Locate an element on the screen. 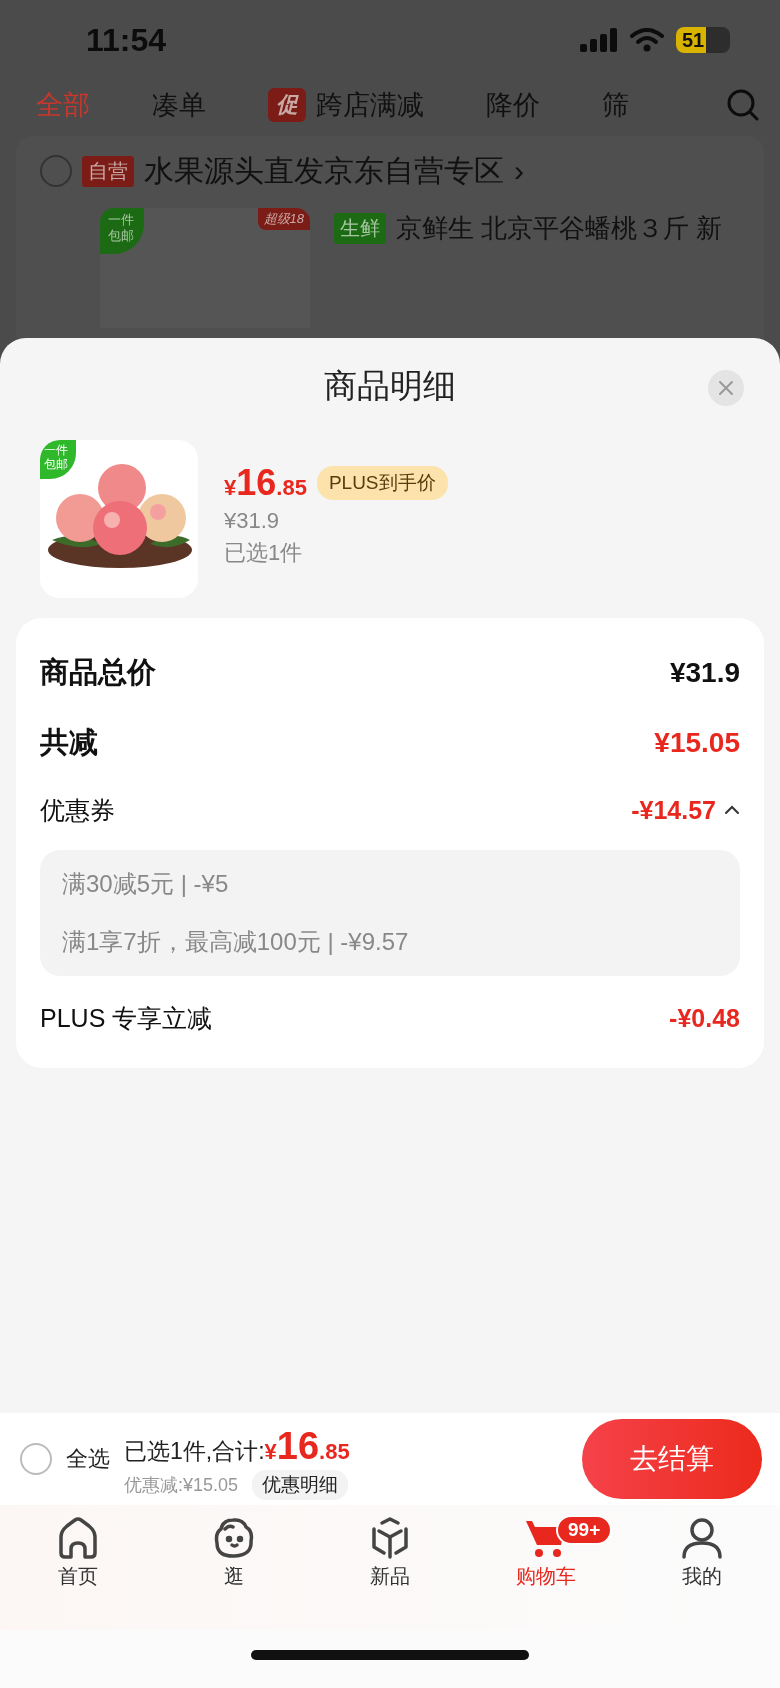  summary-label: 共减 is located at coordinates (69, 742).